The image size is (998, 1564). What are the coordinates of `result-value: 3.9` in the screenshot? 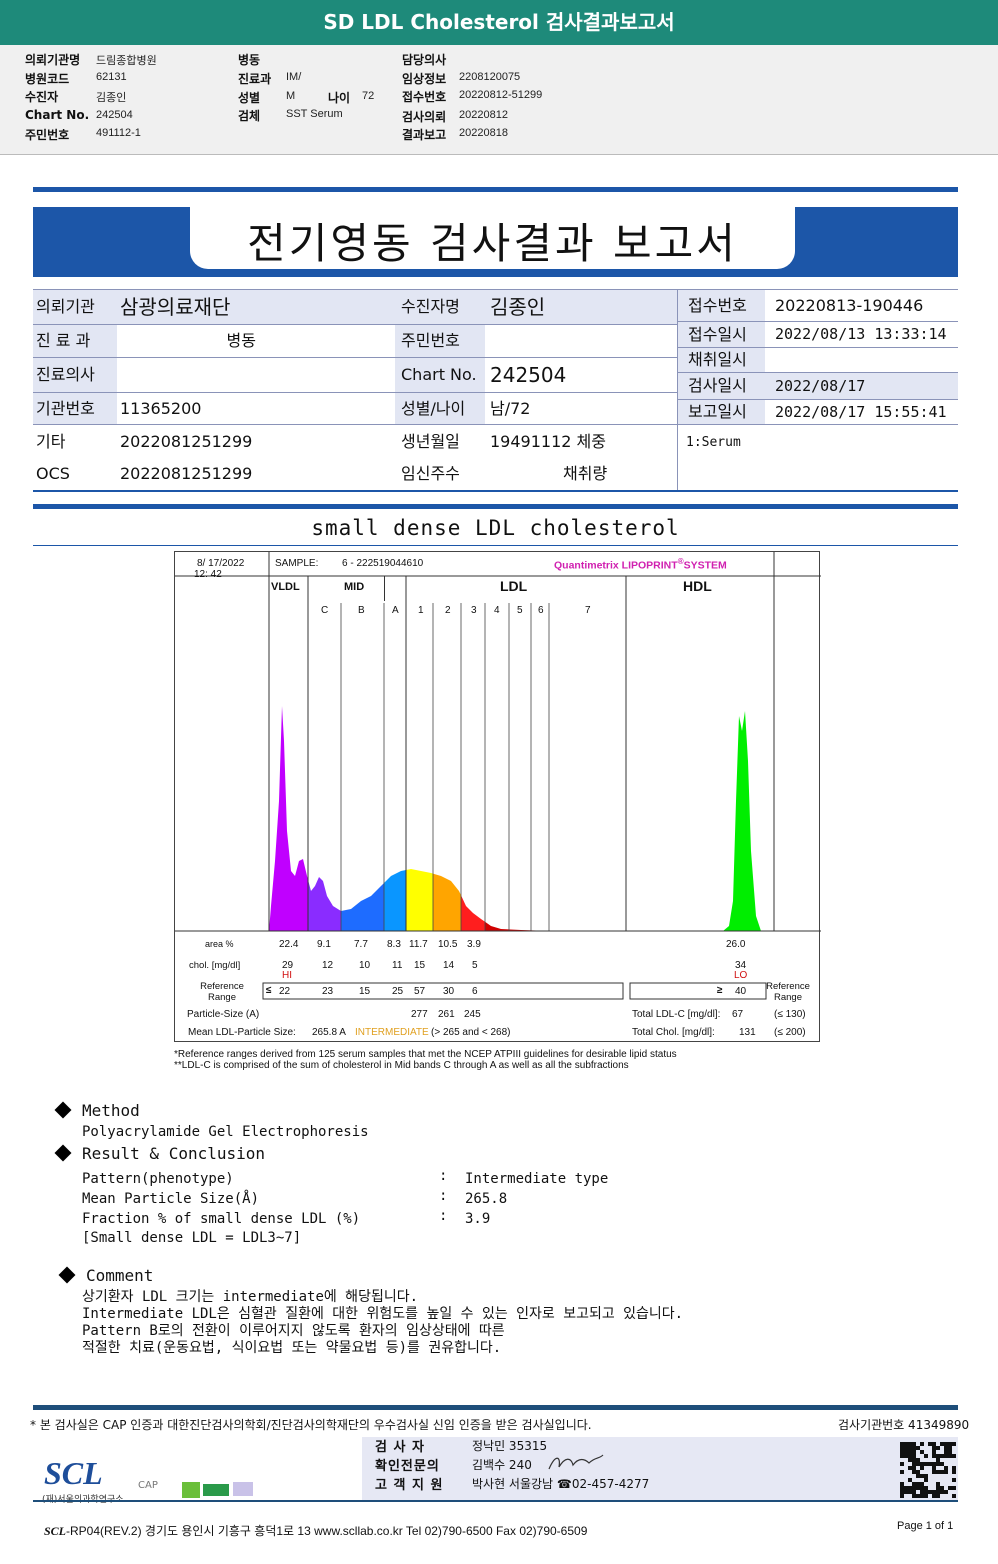 It's located at (478, 1219).